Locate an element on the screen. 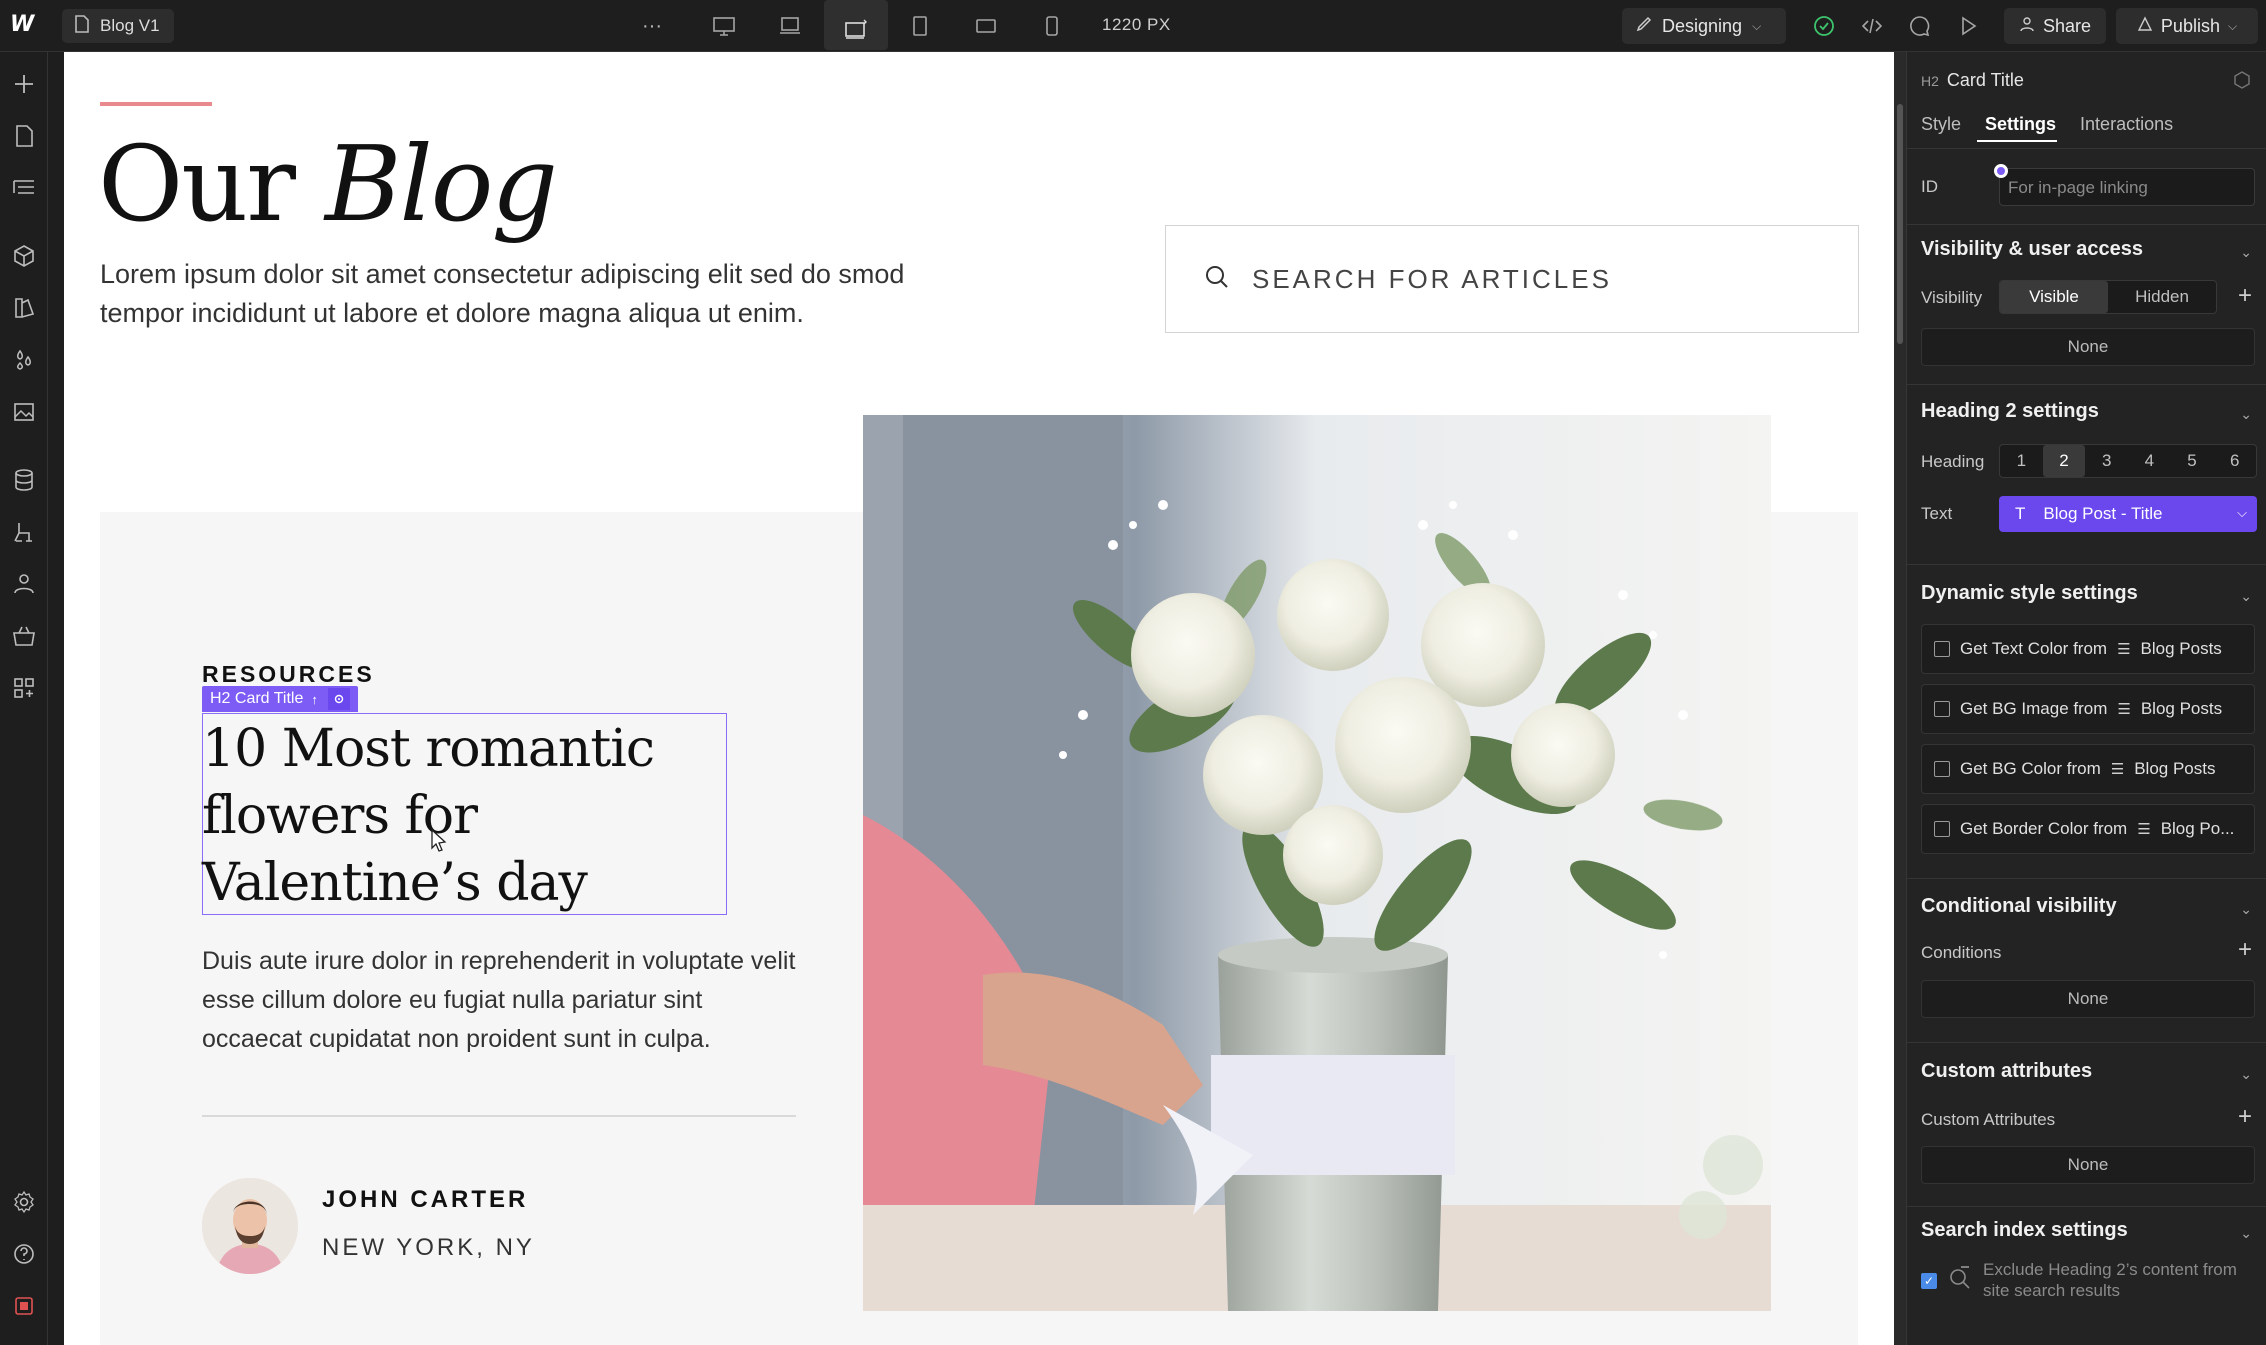  webflow-logo-icon: W is located at coordinates (25, 26).